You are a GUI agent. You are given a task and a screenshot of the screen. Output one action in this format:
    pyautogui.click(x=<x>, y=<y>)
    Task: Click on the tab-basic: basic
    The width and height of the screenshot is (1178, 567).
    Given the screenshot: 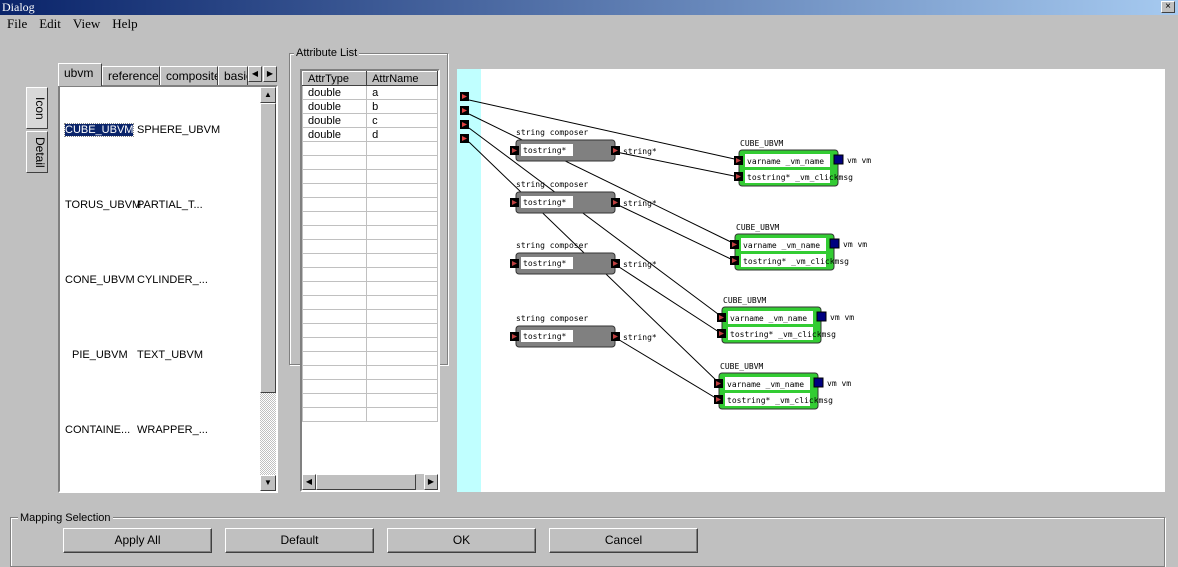 What is the action you would take?
    pyautogui.click(x=233, y=75)
    